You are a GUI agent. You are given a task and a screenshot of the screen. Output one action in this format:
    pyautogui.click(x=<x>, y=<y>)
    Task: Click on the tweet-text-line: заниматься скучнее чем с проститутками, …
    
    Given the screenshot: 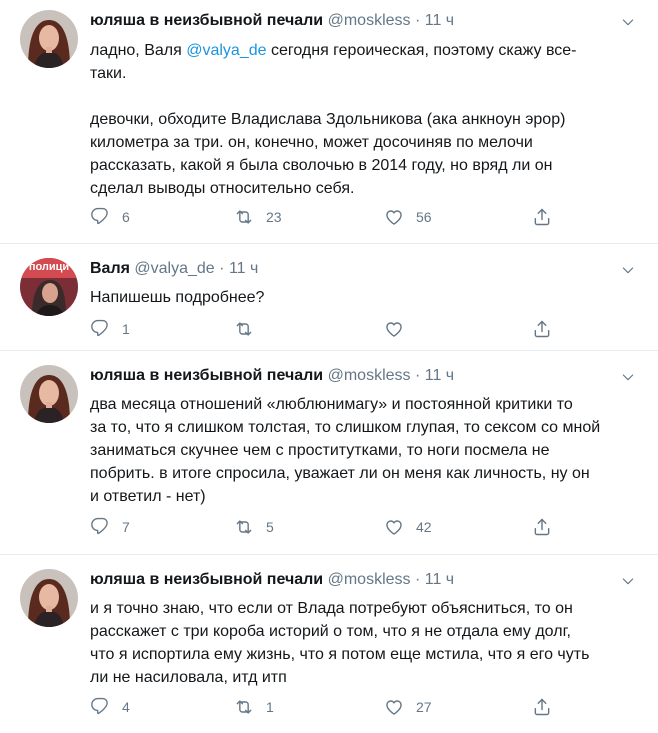 What is the action you would take?
    pyautogui.click(x=320, y=450)
    